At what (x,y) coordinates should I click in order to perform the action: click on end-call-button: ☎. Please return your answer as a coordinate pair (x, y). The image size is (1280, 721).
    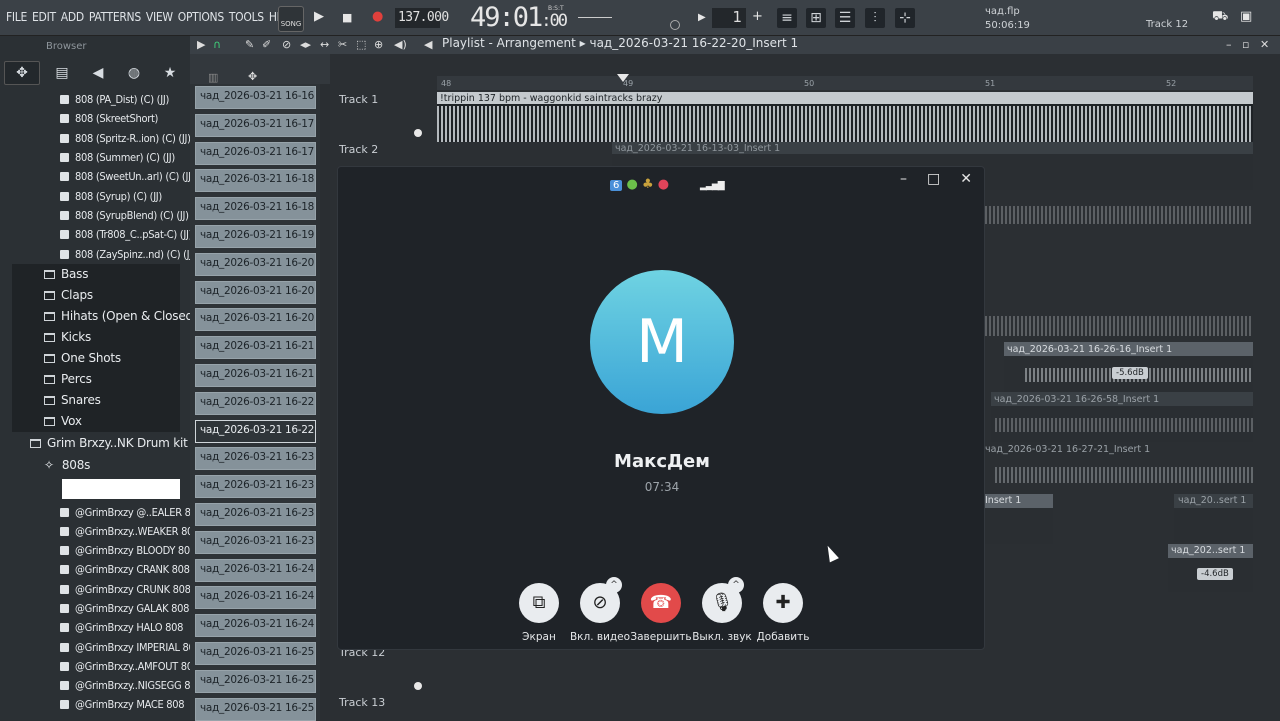
    Looking at the image, I should click on (661, 603).